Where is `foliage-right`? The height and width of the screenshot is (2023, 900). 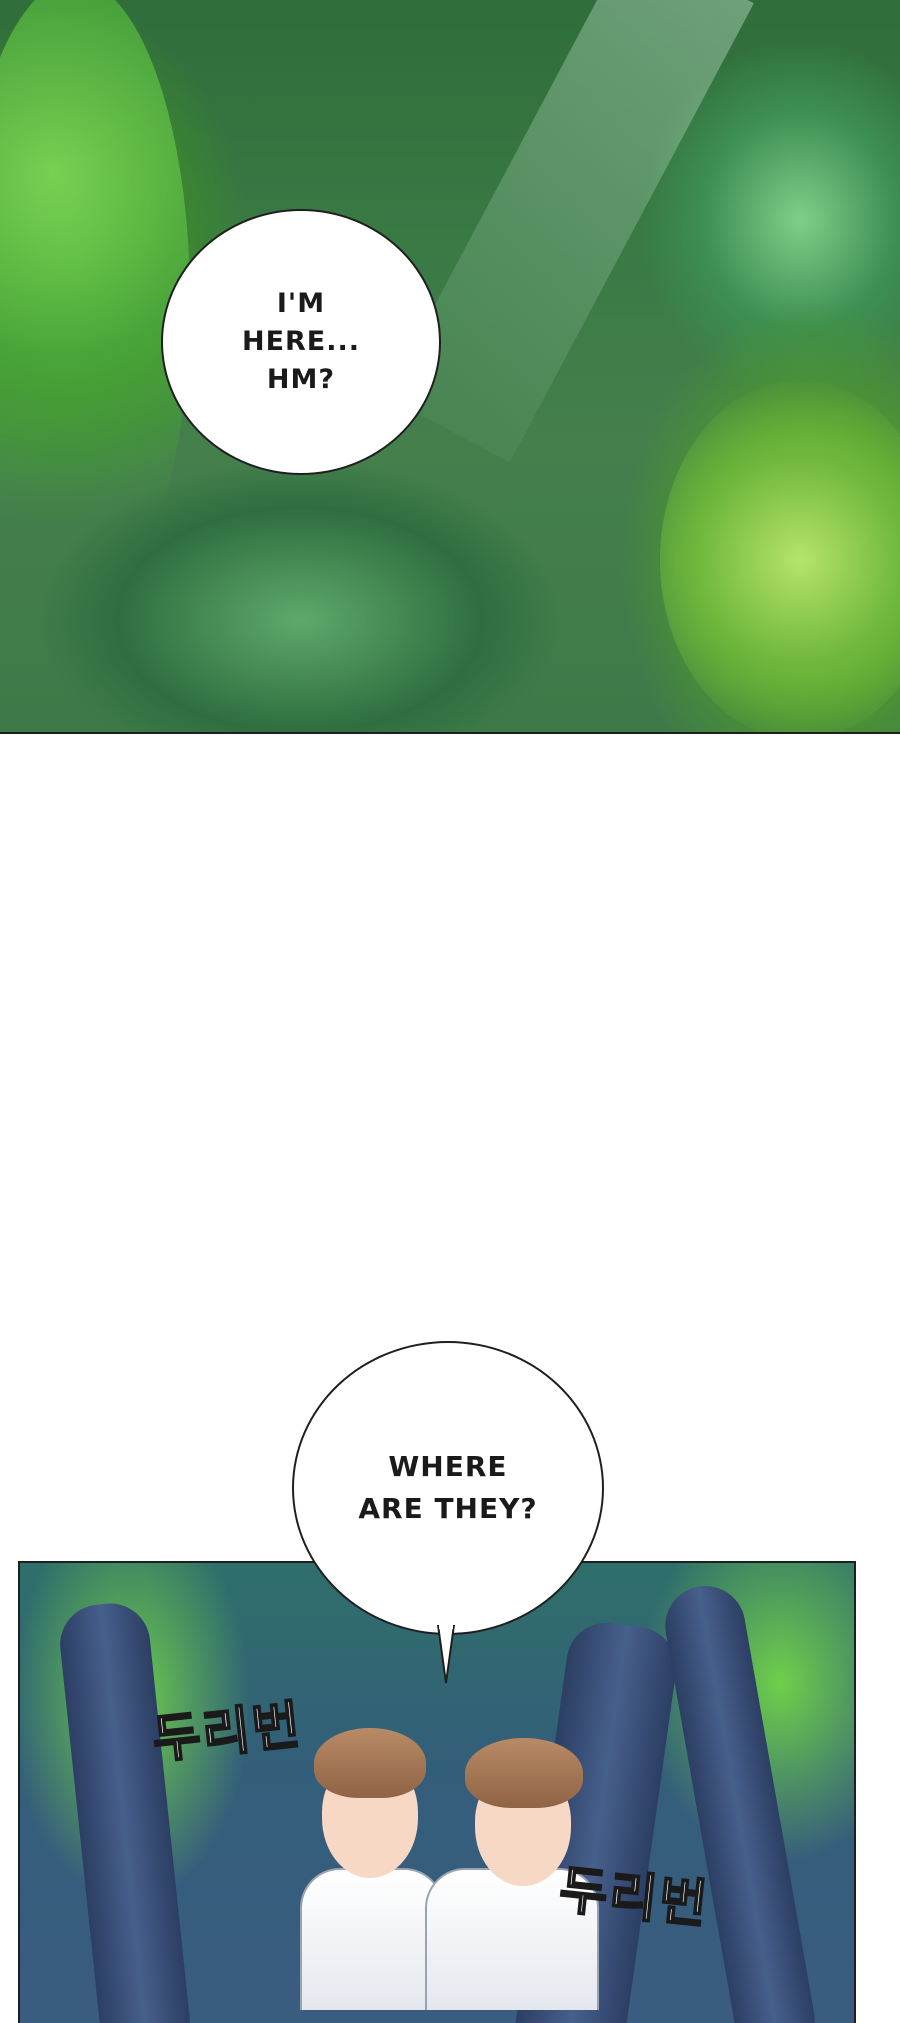 foliage-right is located at coordinates (780, 556).